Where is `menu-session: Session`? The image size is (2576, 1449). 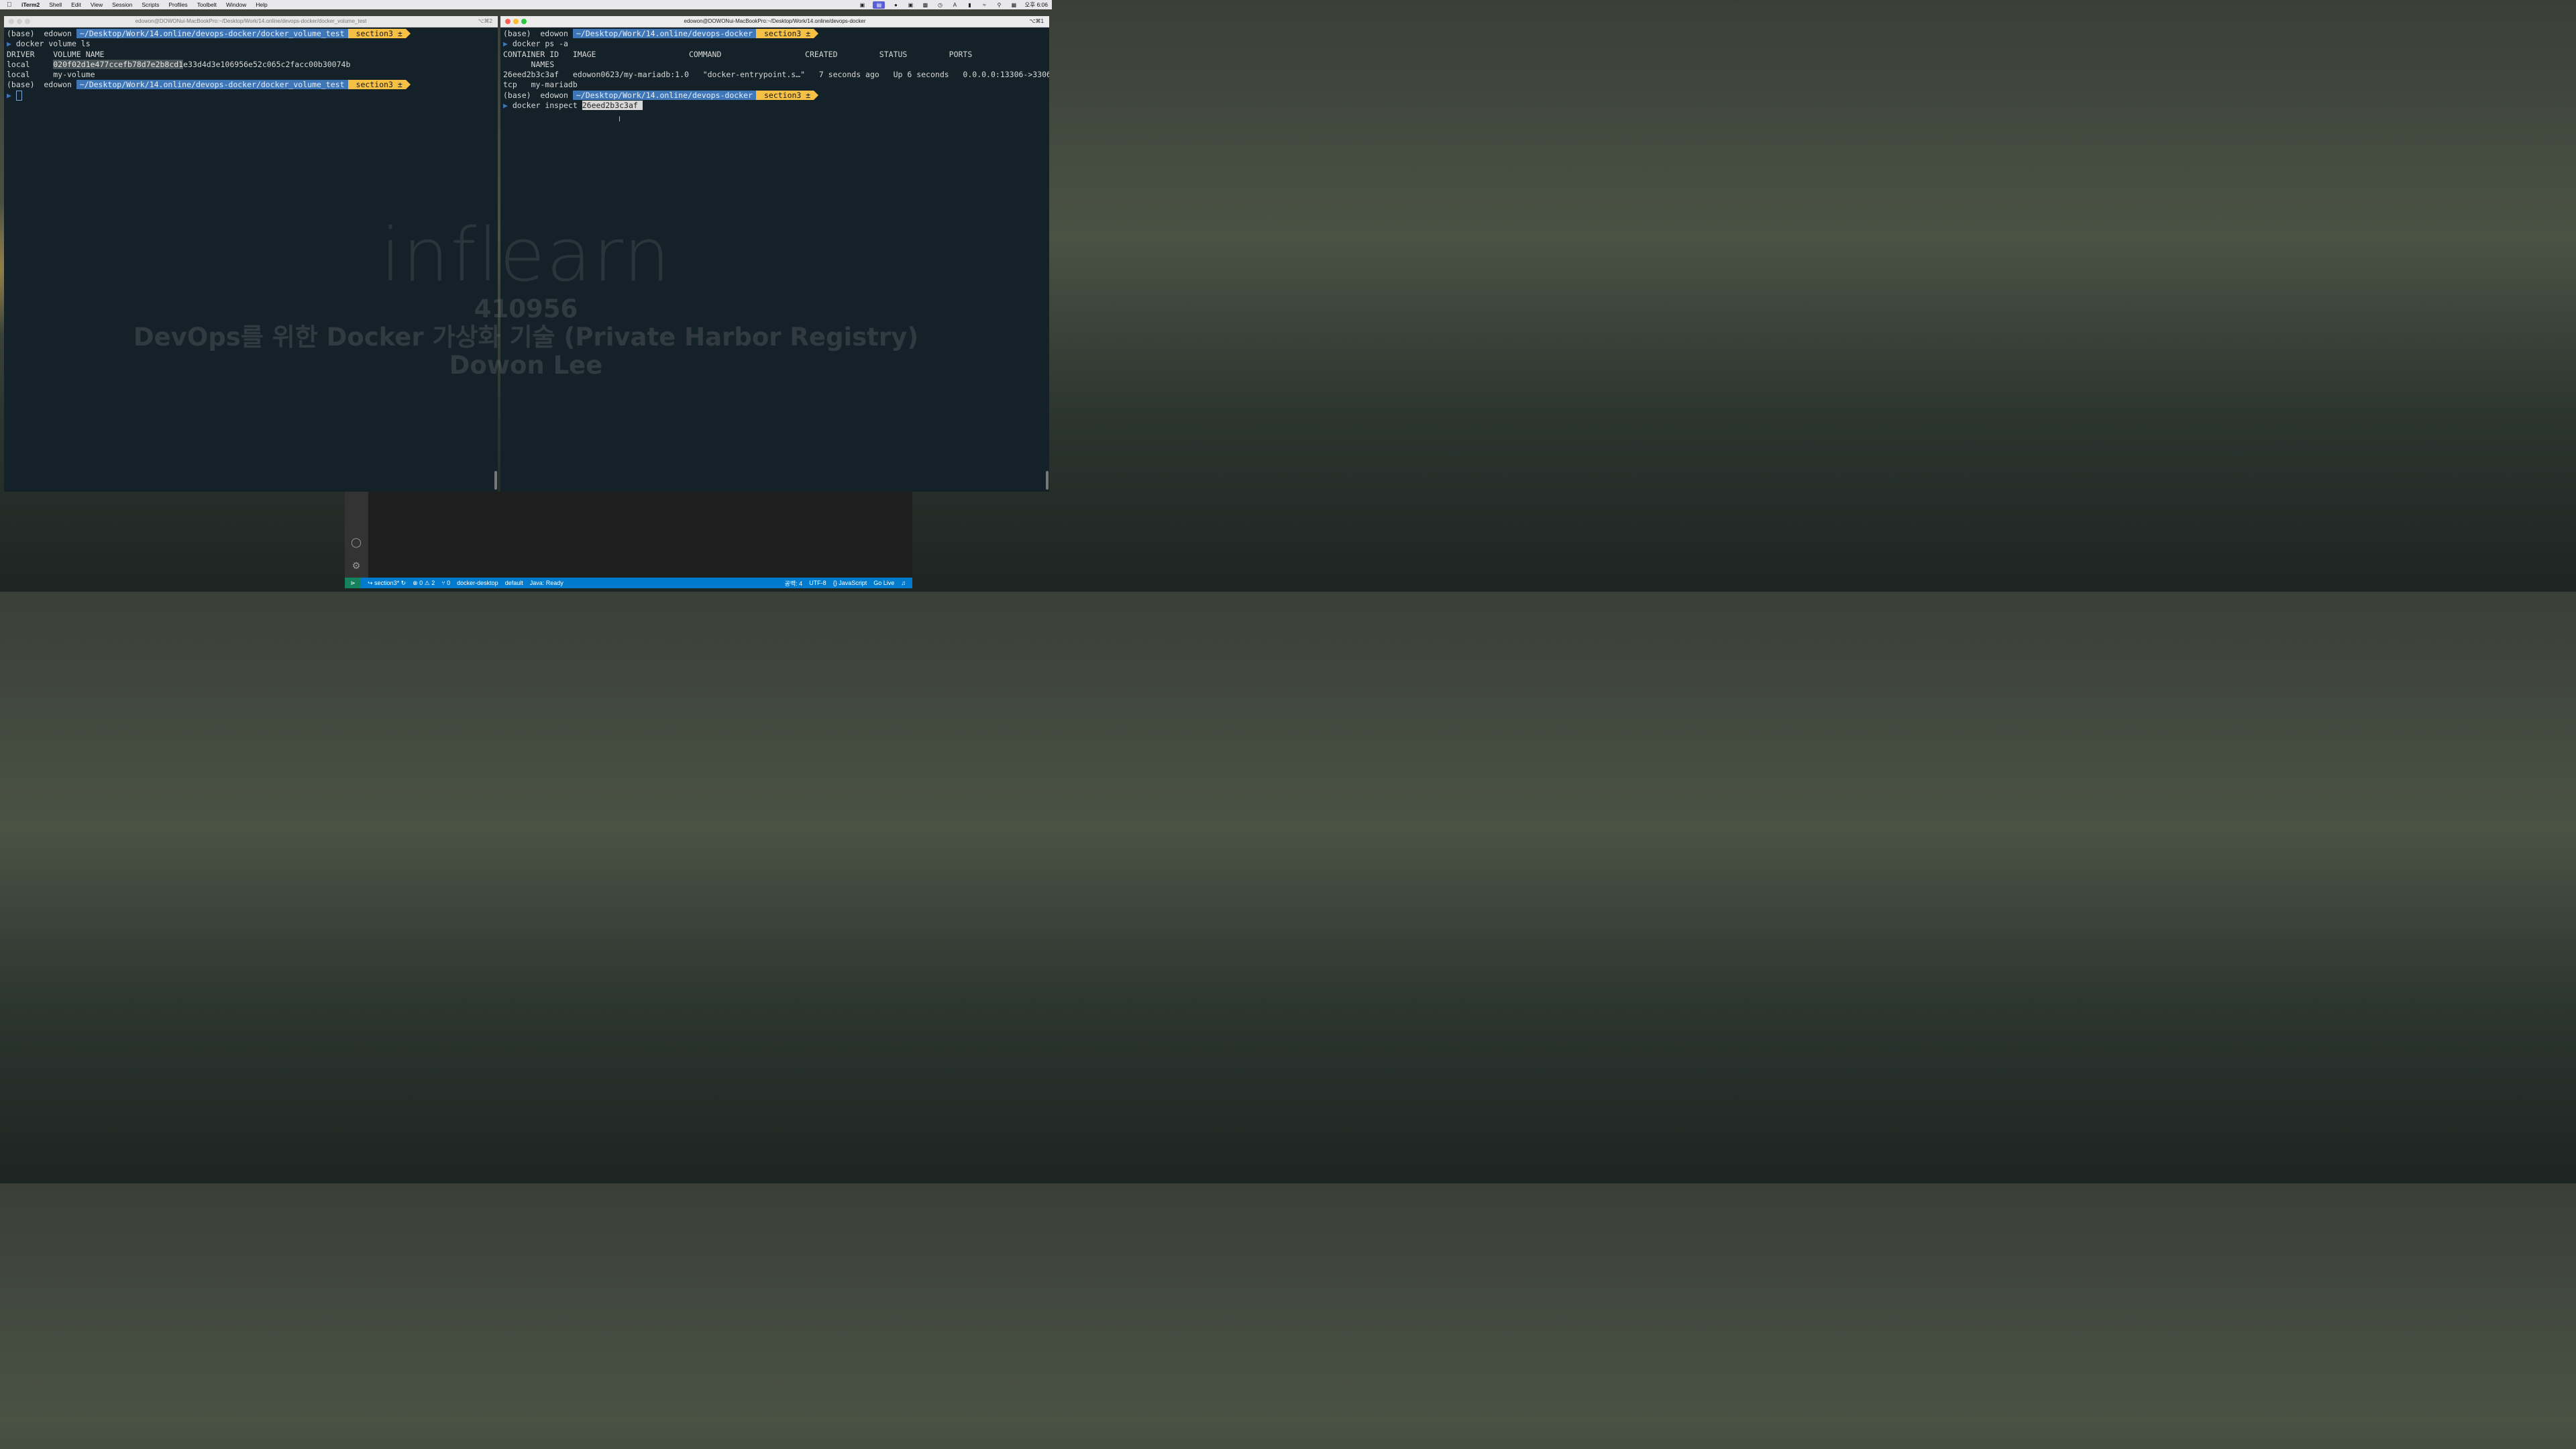
menu-session: Session is located at coordinates (122, 4).